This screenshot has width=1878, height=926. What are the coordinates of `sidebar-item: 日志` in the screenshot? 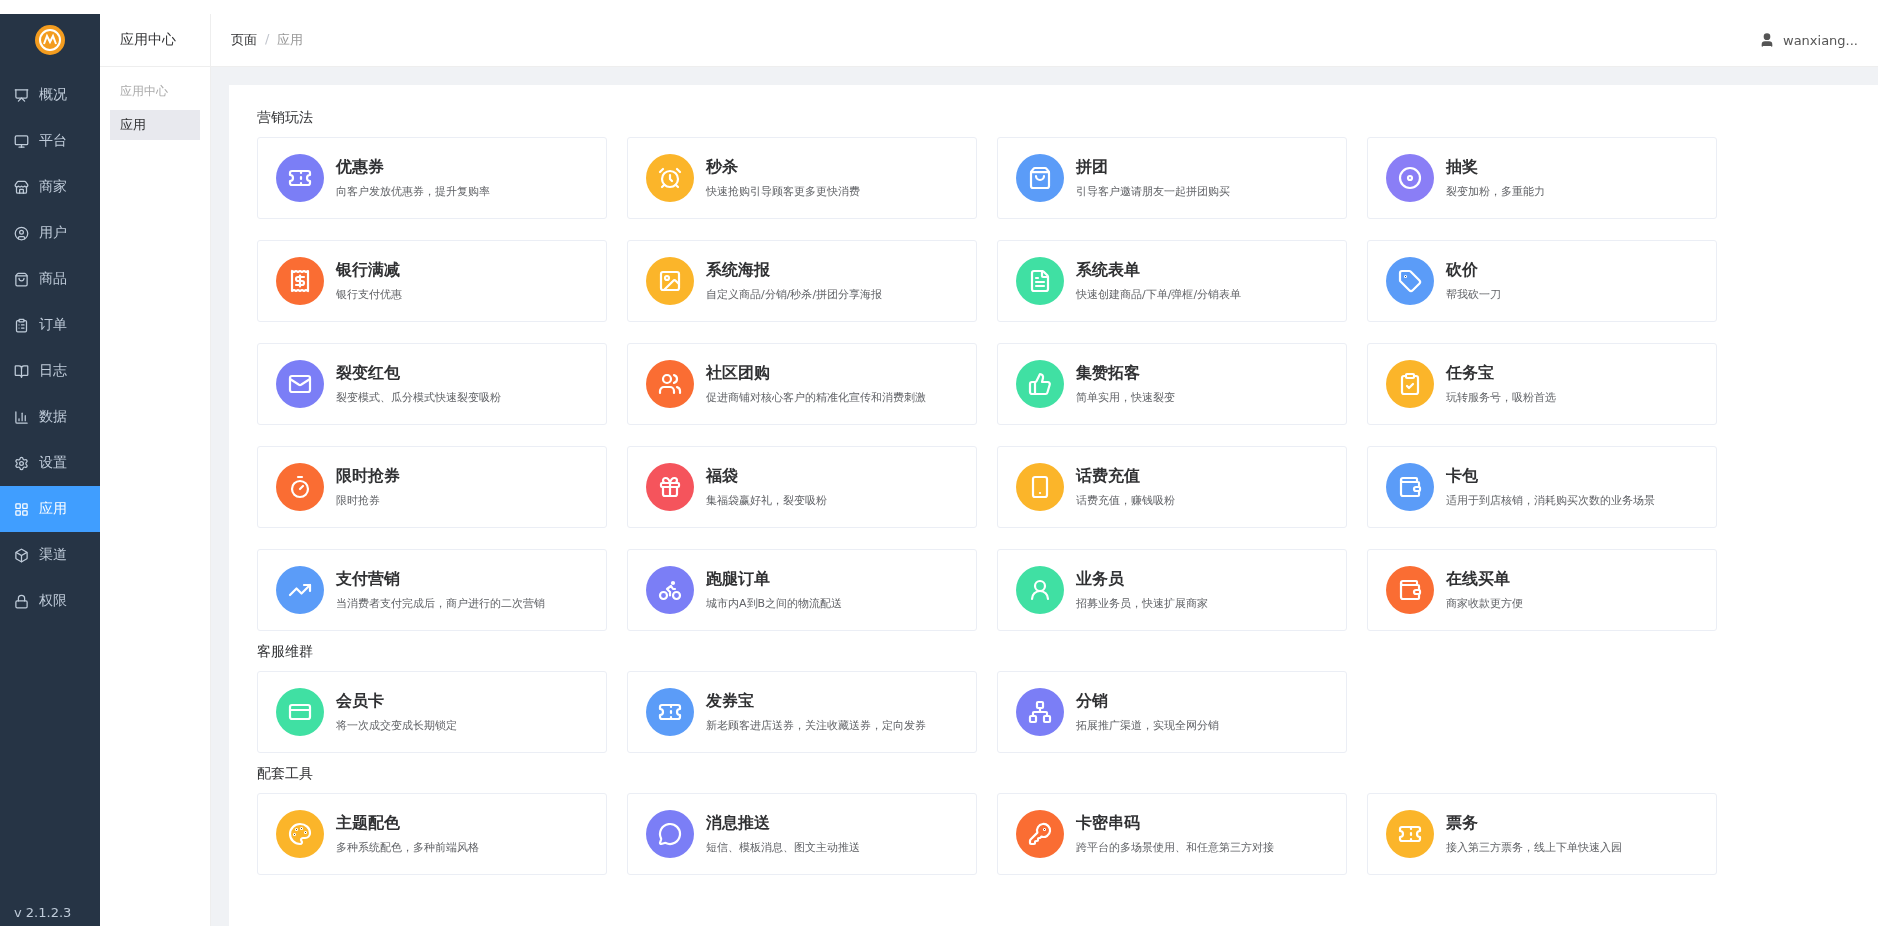 It's located at (50, 371).